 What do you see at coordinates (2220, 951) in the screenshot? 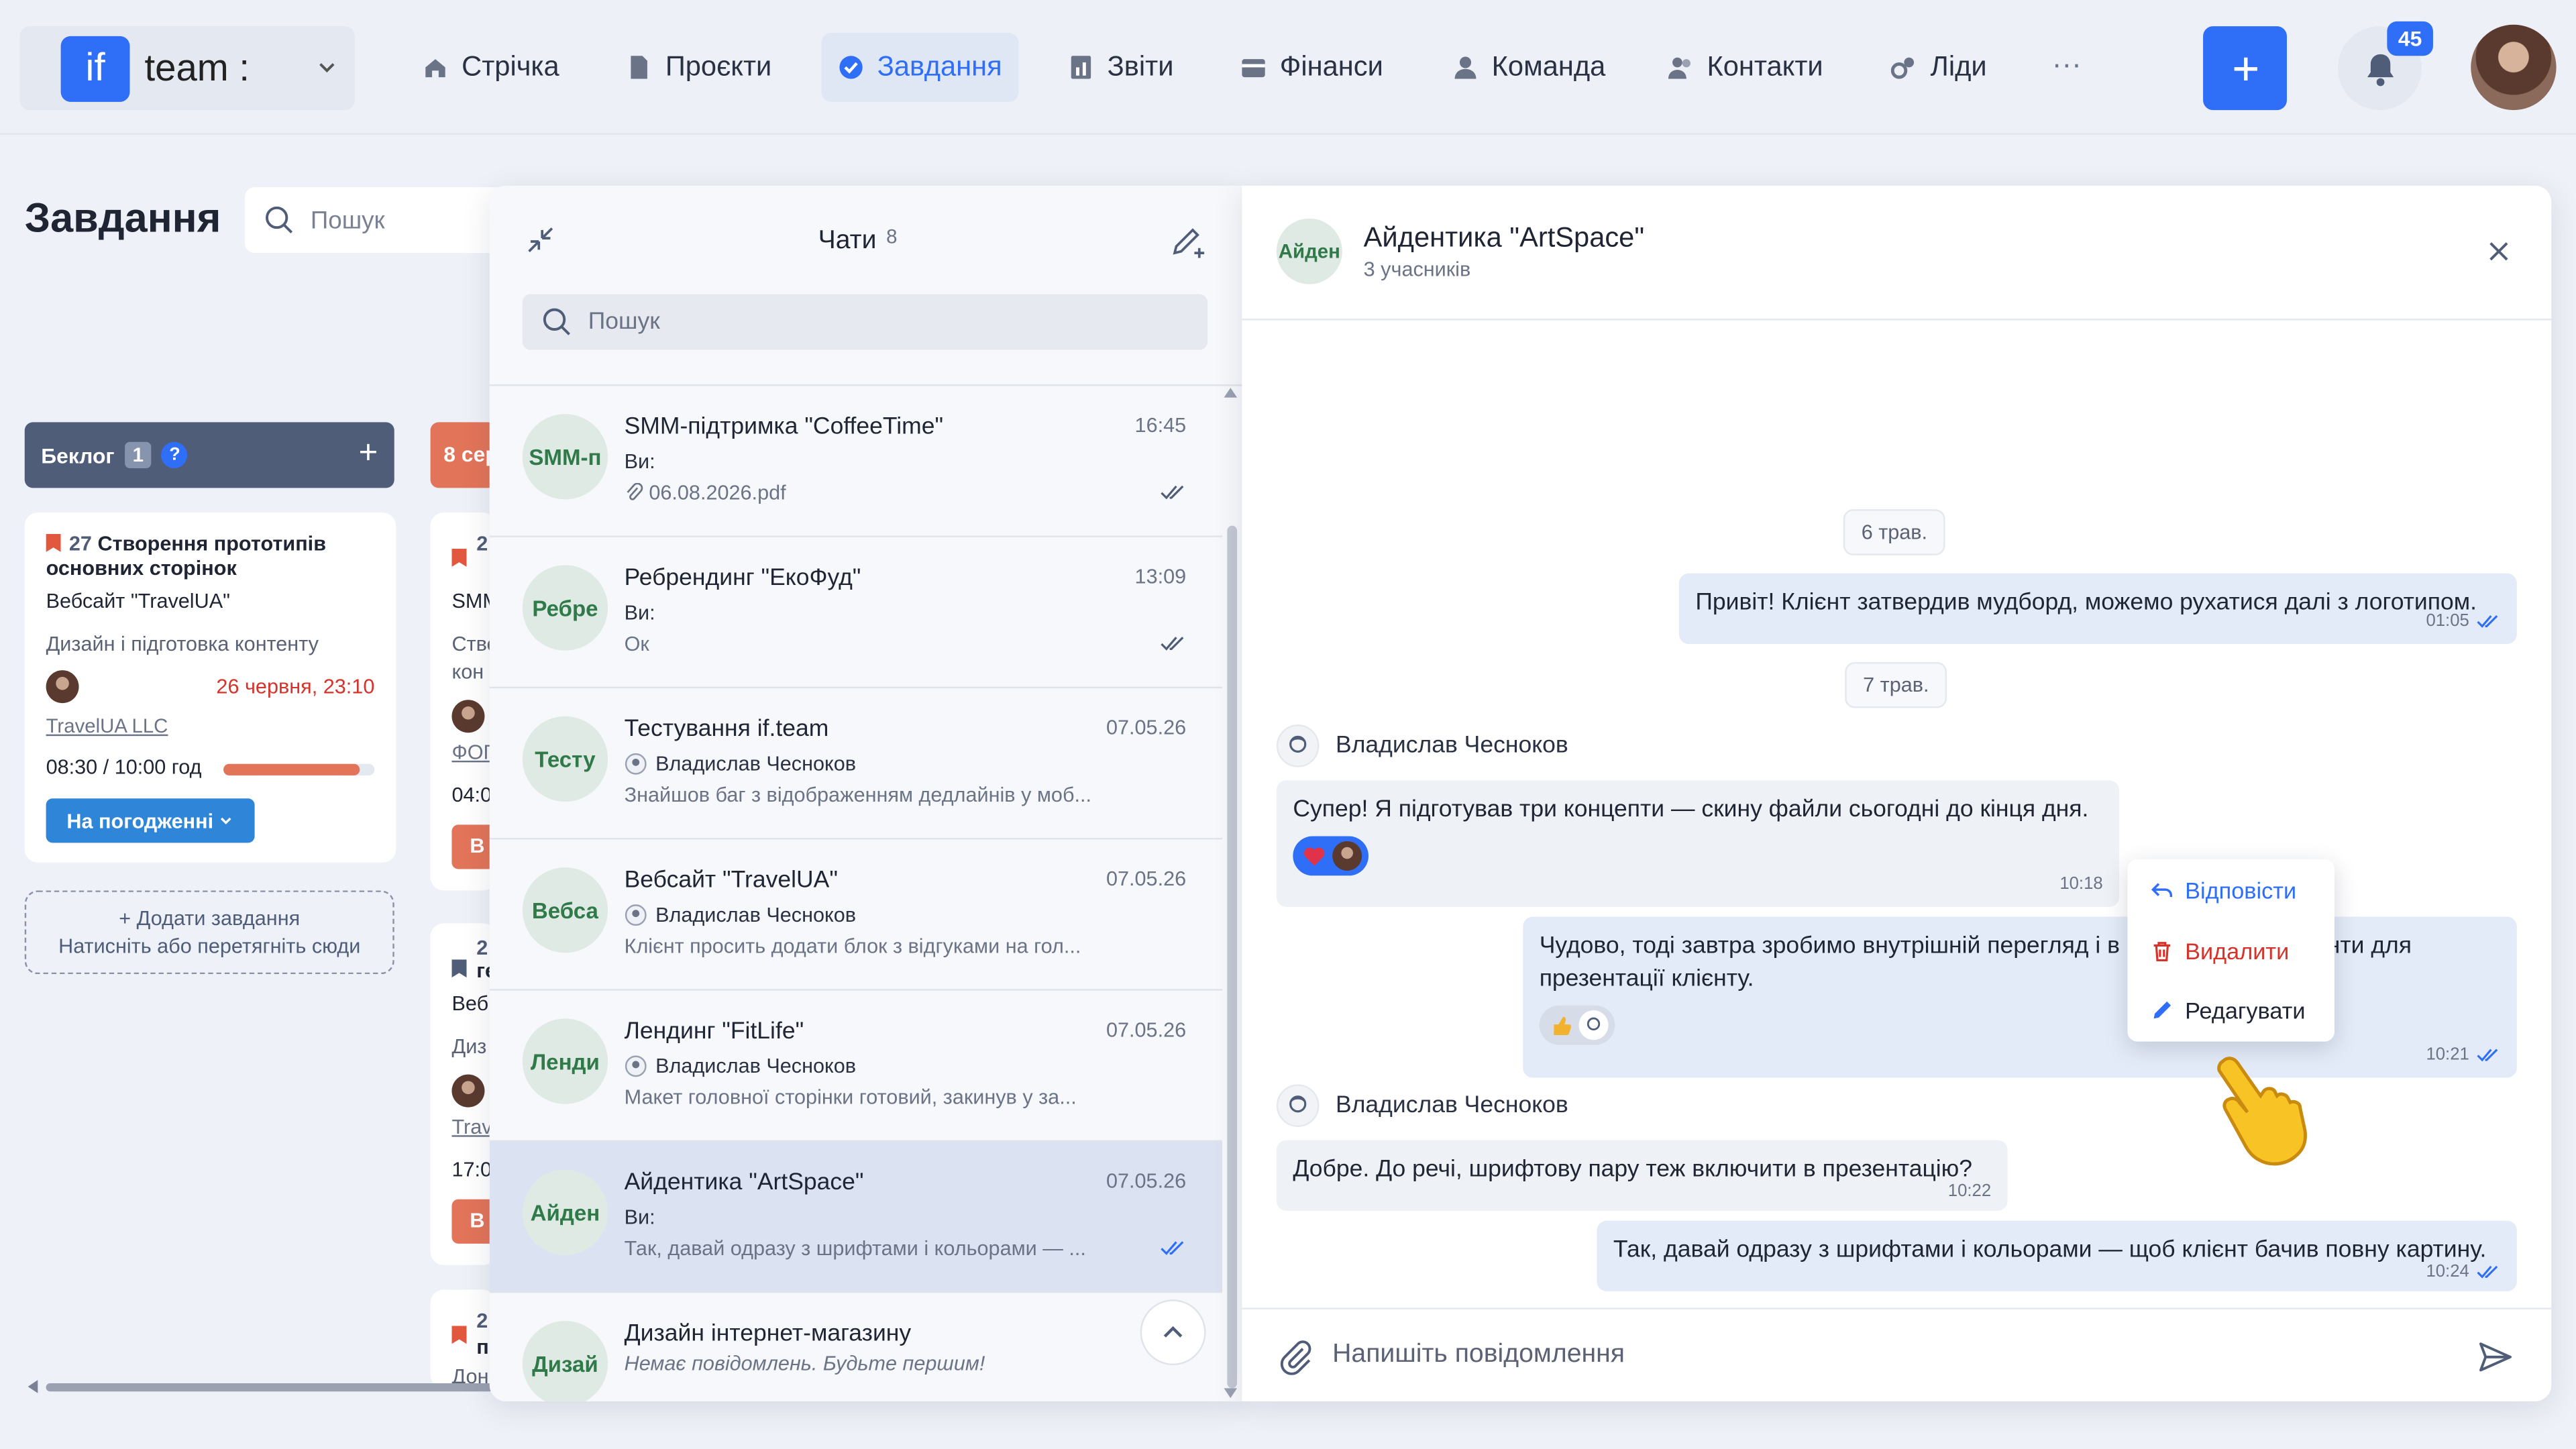
I see `delete-menu-item: Видалити` at bounding box center [2220, 951].